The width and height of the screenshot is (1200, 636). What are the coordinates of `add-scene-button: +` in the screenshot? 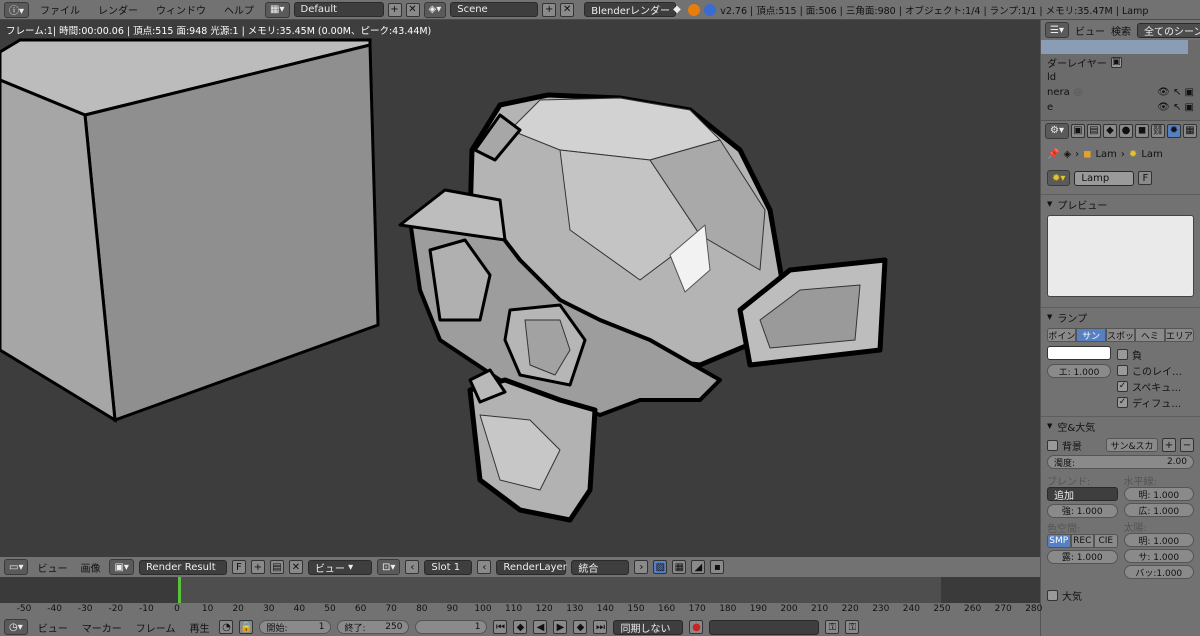 It's located at (549, 9).